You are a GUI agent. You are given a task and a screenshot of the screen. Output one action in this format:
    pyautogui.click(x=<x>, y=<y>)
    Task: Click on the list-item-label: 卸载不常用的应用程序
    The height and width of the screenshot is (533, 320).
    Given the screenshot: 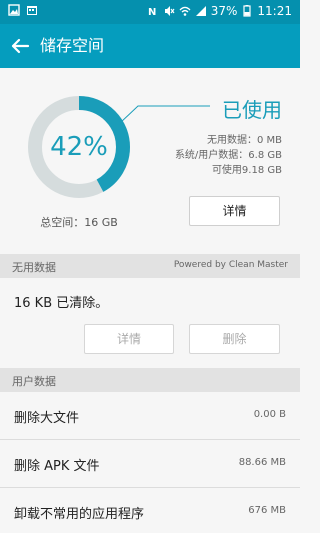 What is the action you would take?
    pyautogui.click(x=79, y=514)
    